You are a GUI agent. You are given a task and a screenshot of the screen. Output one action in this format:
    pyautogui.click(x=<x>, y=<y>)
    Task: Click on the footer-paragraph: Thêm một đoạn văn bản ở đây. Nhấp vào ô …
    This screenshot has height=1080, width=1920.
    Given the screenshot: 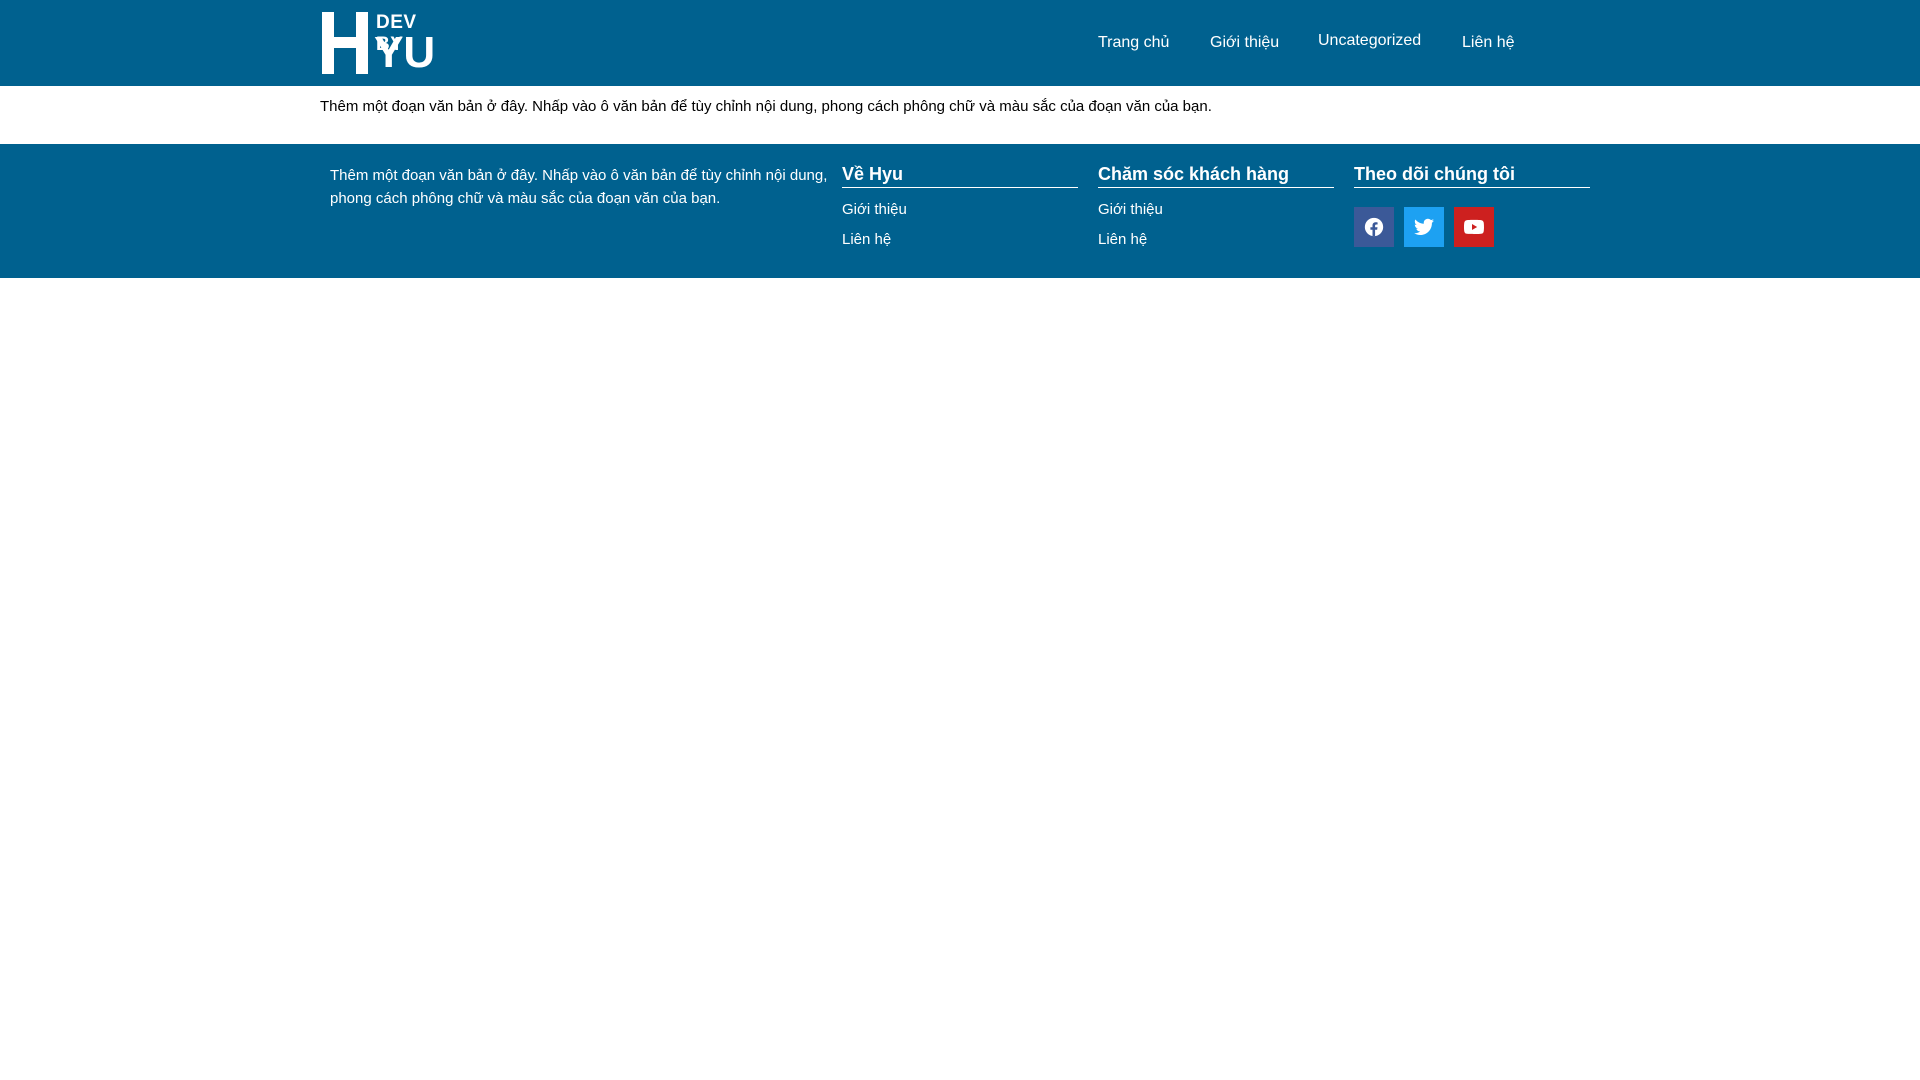 What is the action you would take?
    pyautogui.click(x=579, y=187)
    